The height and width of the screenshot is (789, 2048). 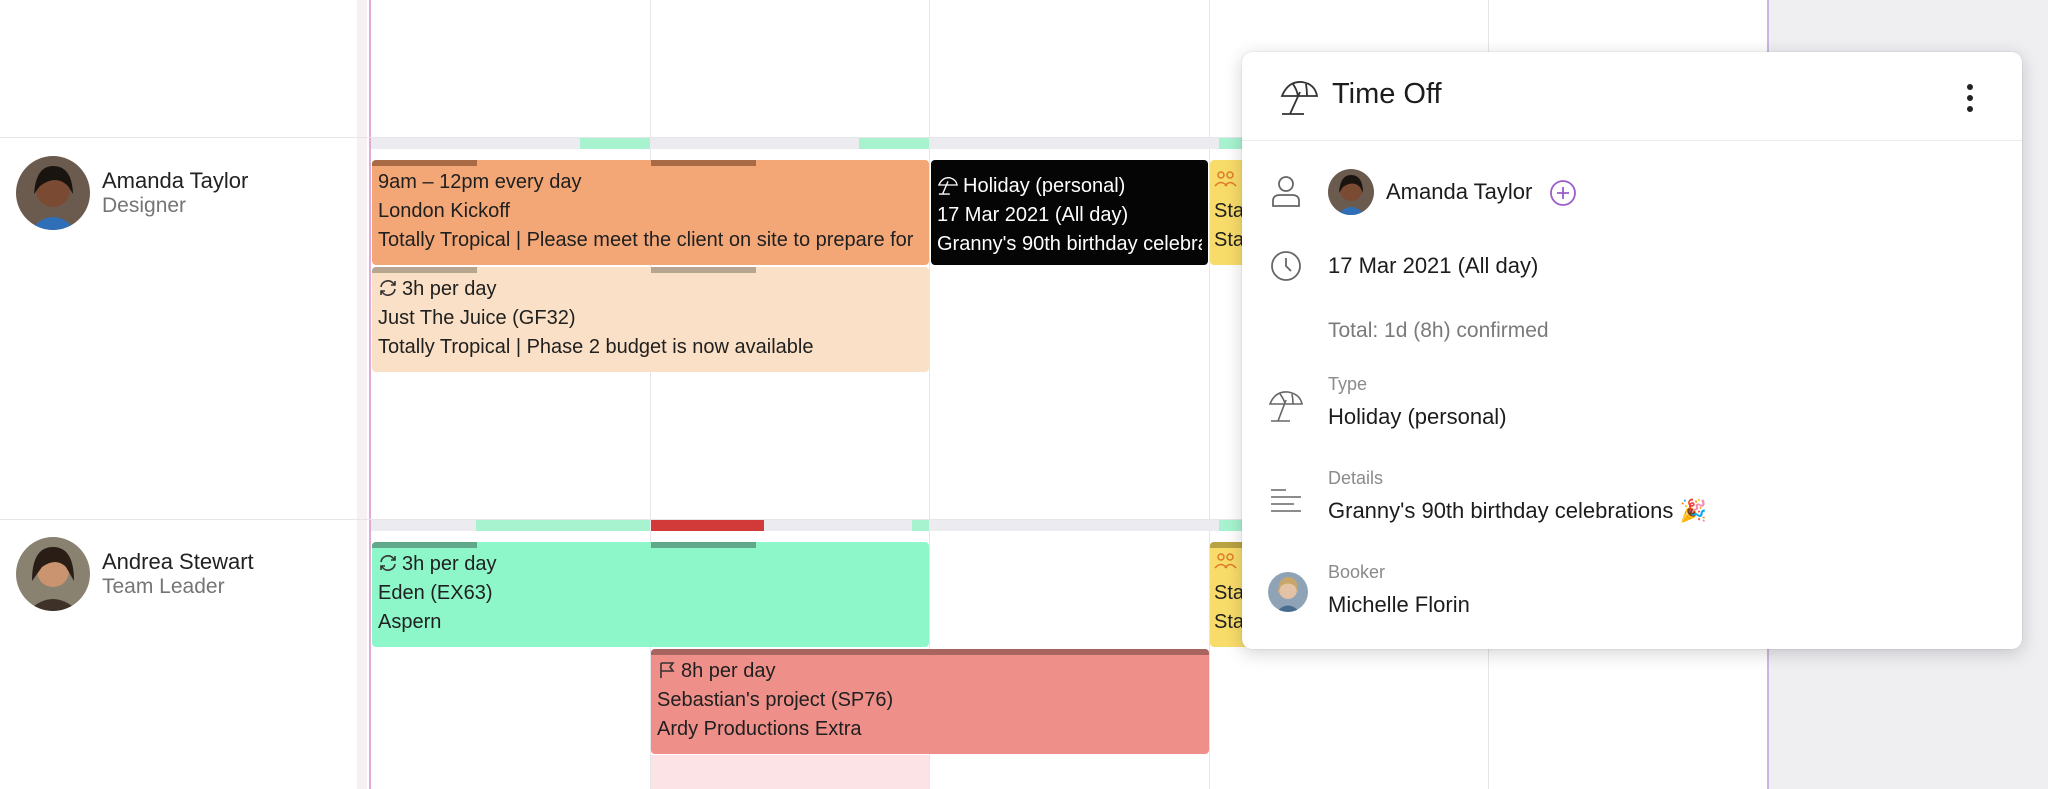 I want to click on booker-label: Booker, so click(x=1357, y=572).